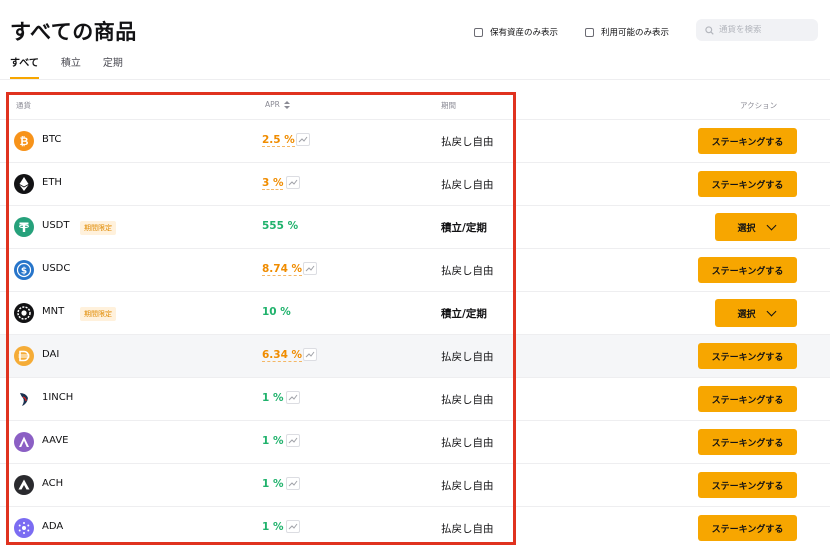 The height and width of the screenshot is (560, 840). What do you see at coordinates (24, 528) in the screenshot?
I see `ada-icon` at bounding box center [24, 528].